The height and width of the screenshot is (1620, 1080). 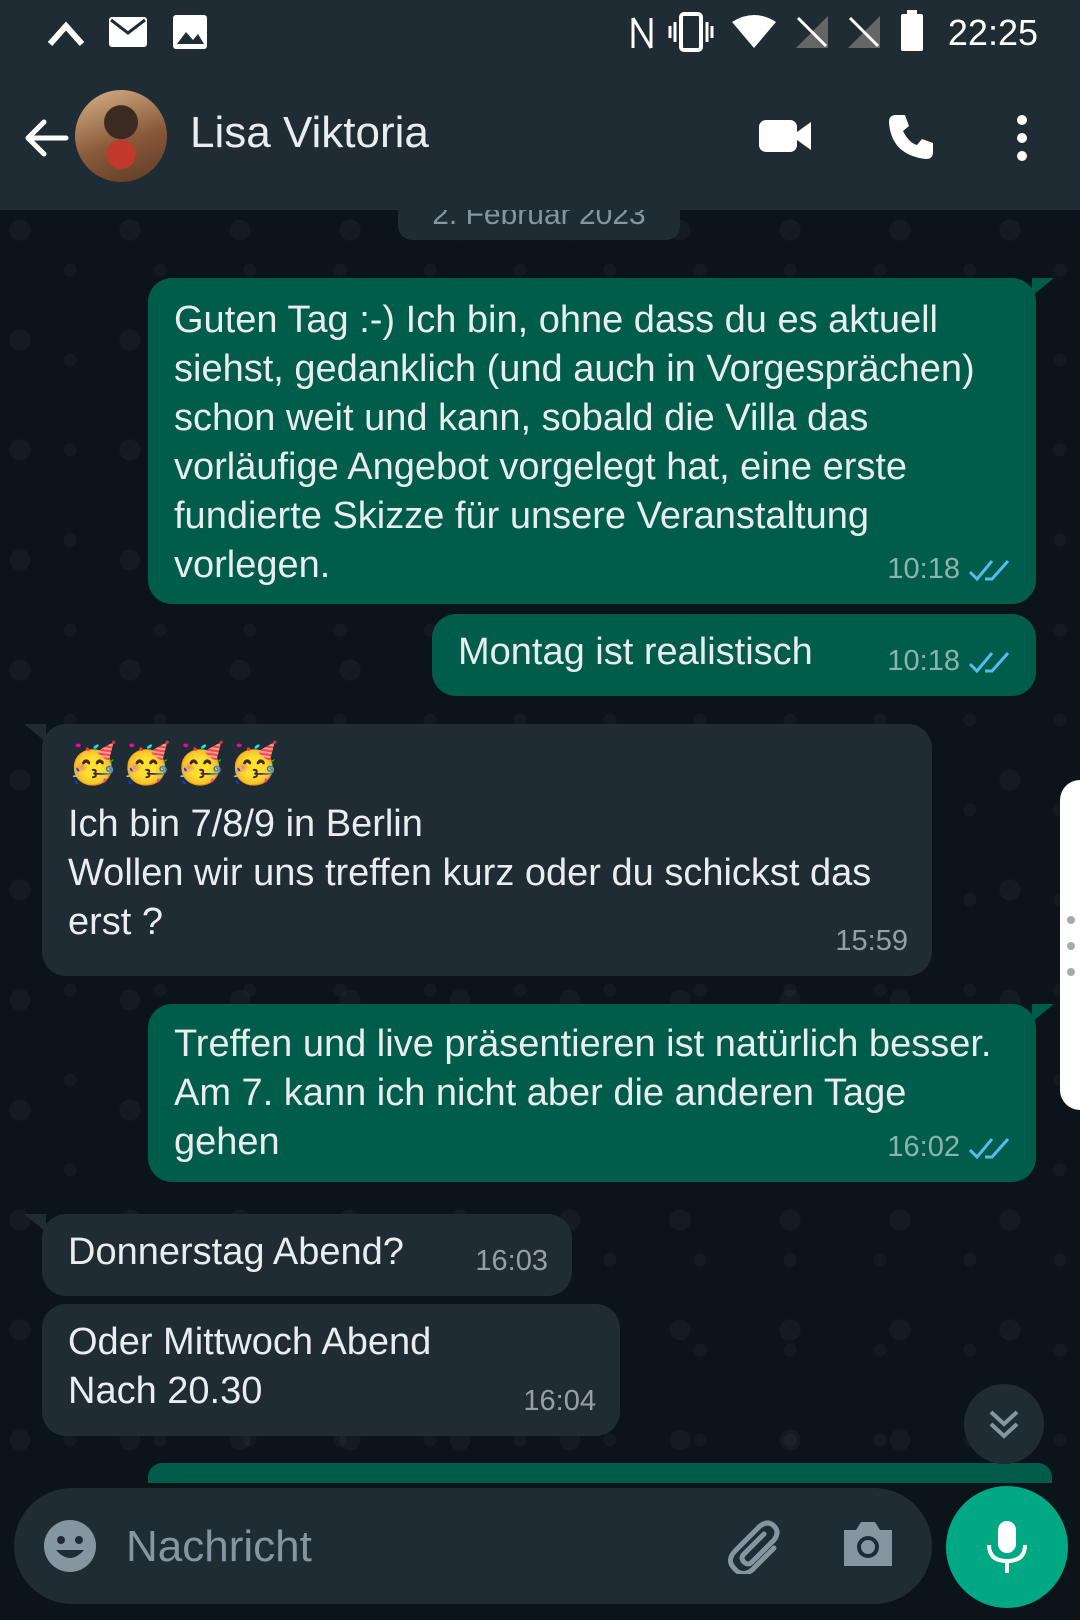 I want to click on message-time: 15:59, so click(x=871, y=941).